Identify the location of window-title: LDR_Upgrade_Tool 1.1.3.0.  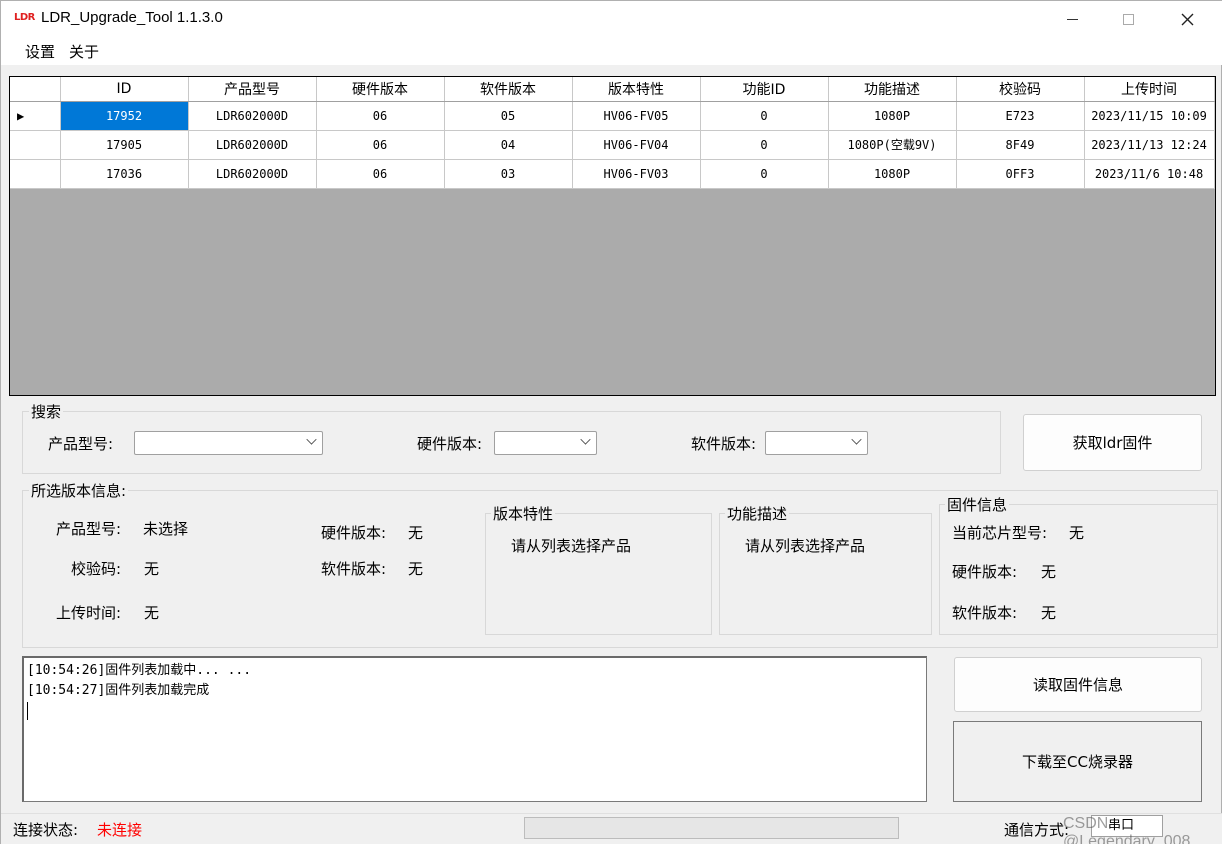
(132, 17).